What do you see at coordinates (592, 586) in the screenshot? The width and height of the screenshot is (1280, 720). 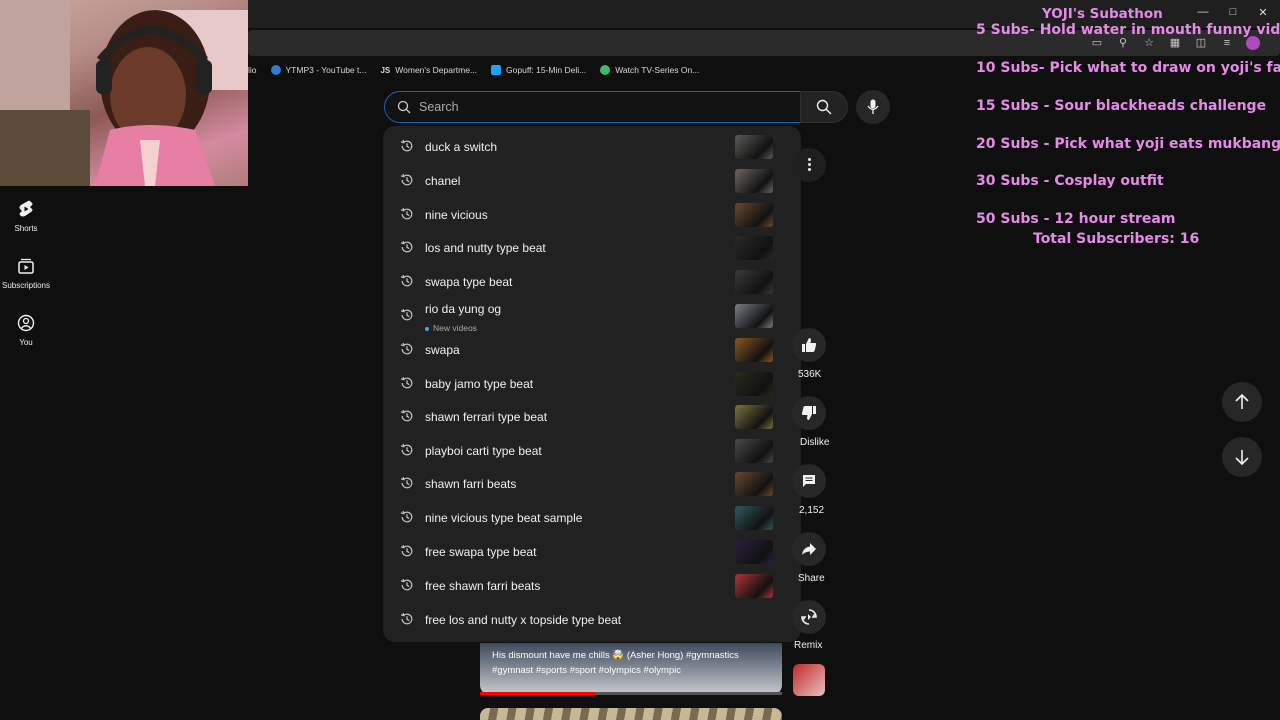 I see `suggestion-item: free shawn farri beats` at bounding box center [592, 586].